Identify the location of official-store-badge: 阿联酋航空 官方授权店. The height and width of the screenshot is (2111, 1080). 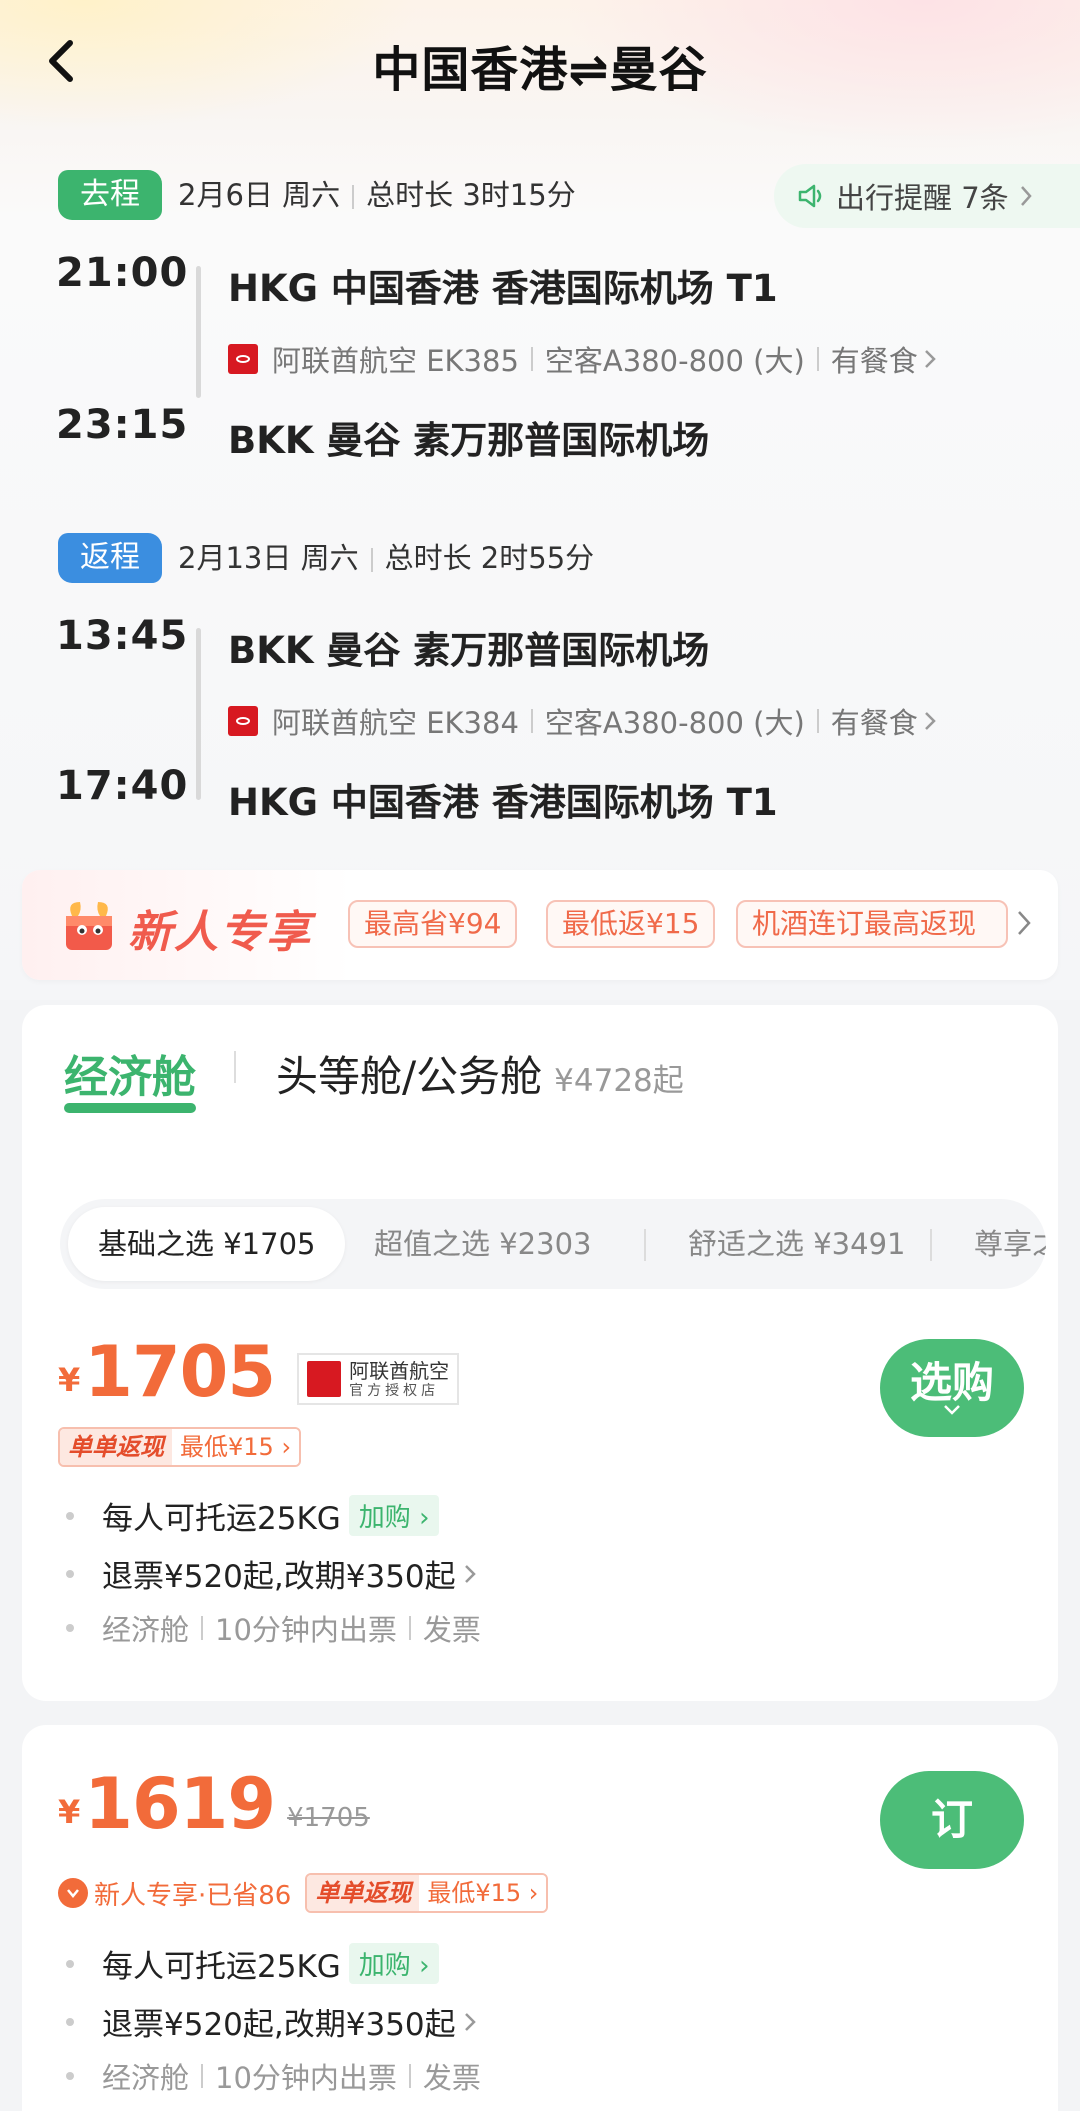
(378, 1379).